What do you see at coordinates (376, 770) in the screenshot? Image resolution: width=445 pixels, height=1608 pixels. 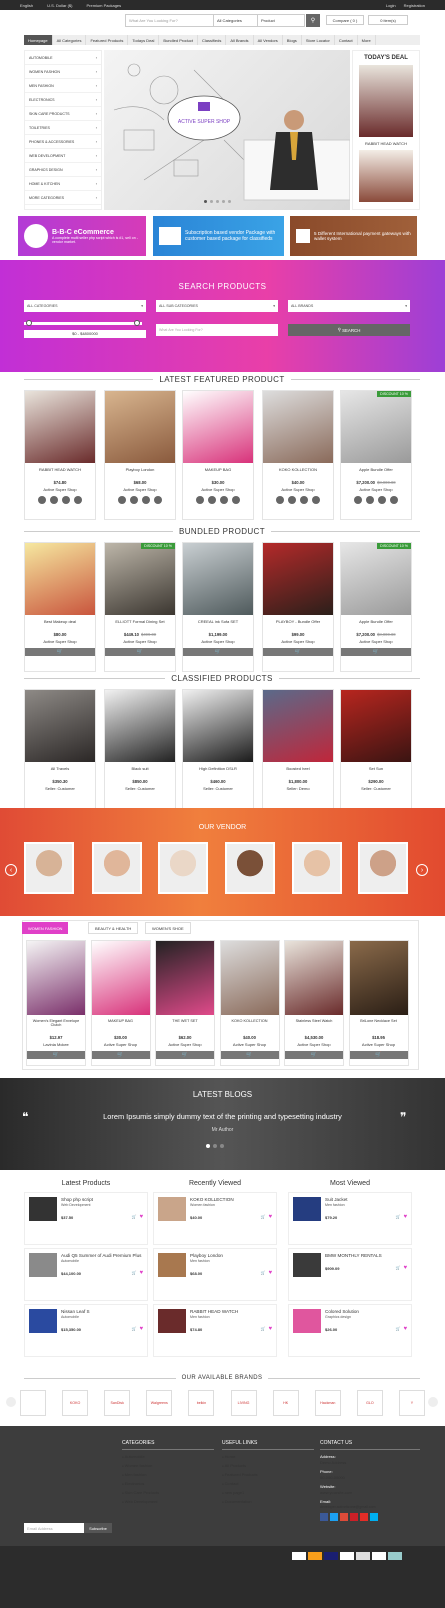 I see `product-name: Set Sun` at bounding box center [376, 770].